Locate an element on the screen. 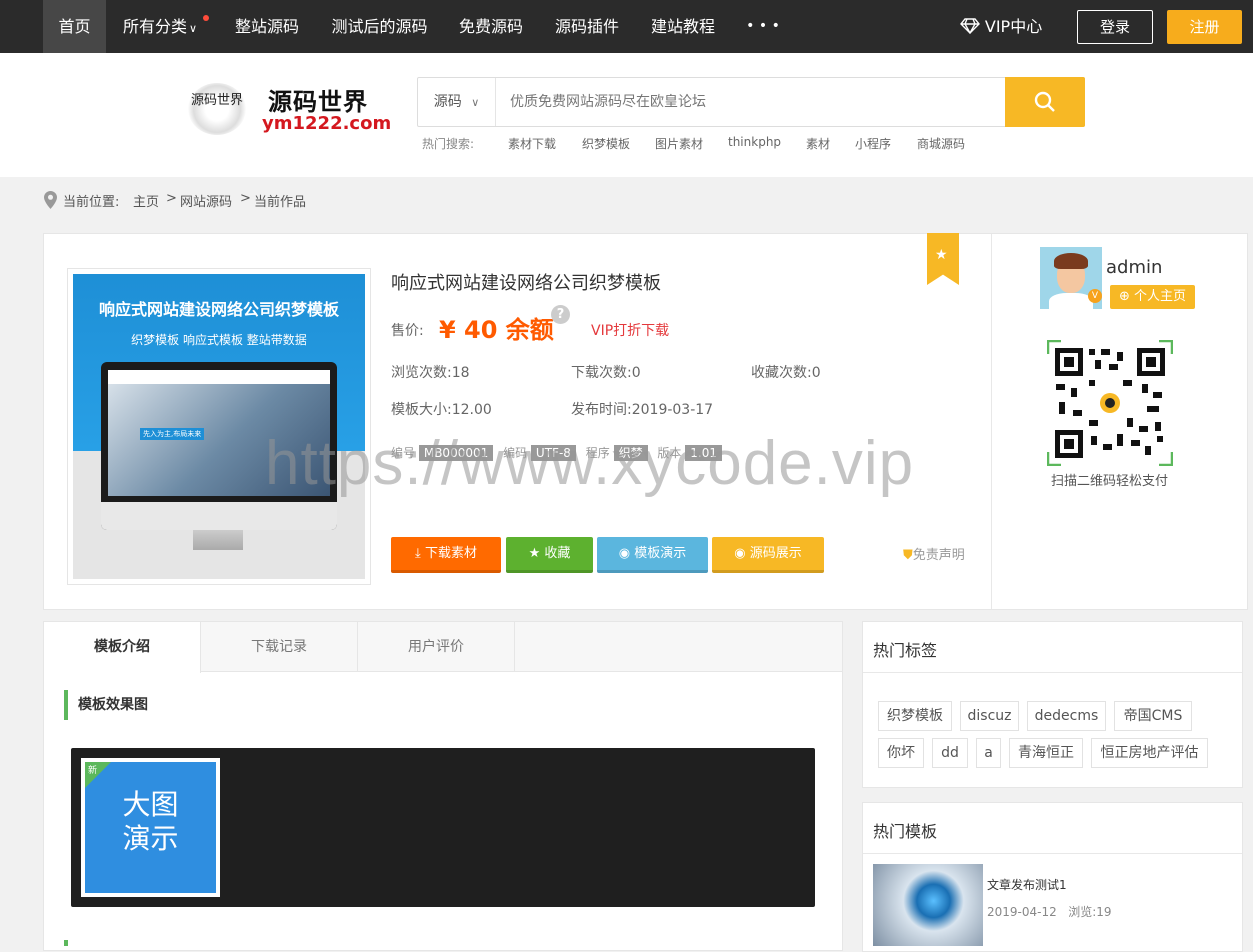 This screenshot has width=1253, height=952. nav-full-site-source: 整站源码 is located at coordinates (267, 26).